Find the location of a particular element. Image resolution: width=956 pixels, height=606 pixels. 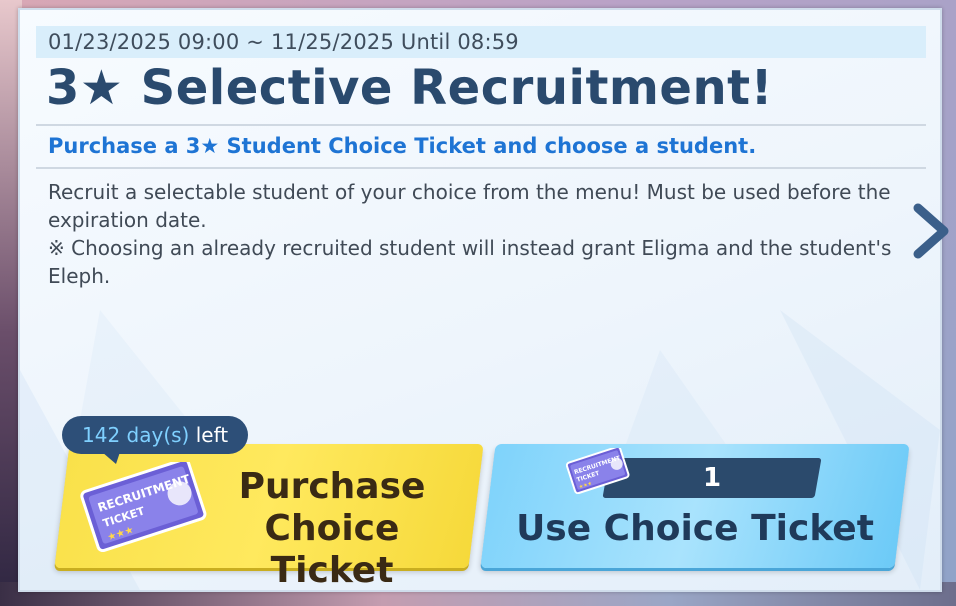

days-left-suffix: left is located at coordinates (212, 435).